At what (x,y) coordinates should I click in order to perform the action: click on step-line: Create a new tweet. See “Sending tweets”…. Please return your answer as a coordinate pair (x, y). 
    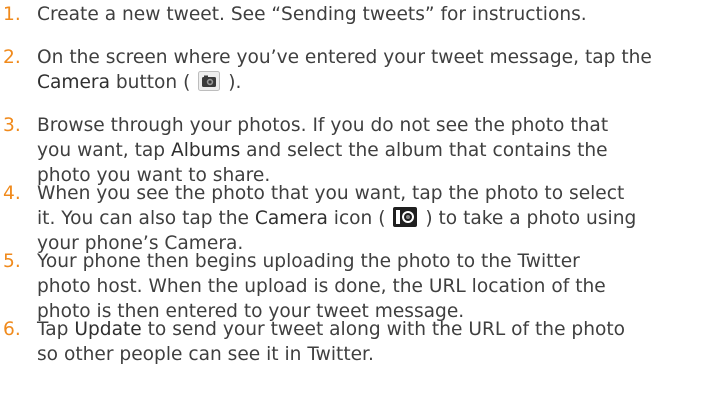
    Looking at the image, I should click on (312, 14).